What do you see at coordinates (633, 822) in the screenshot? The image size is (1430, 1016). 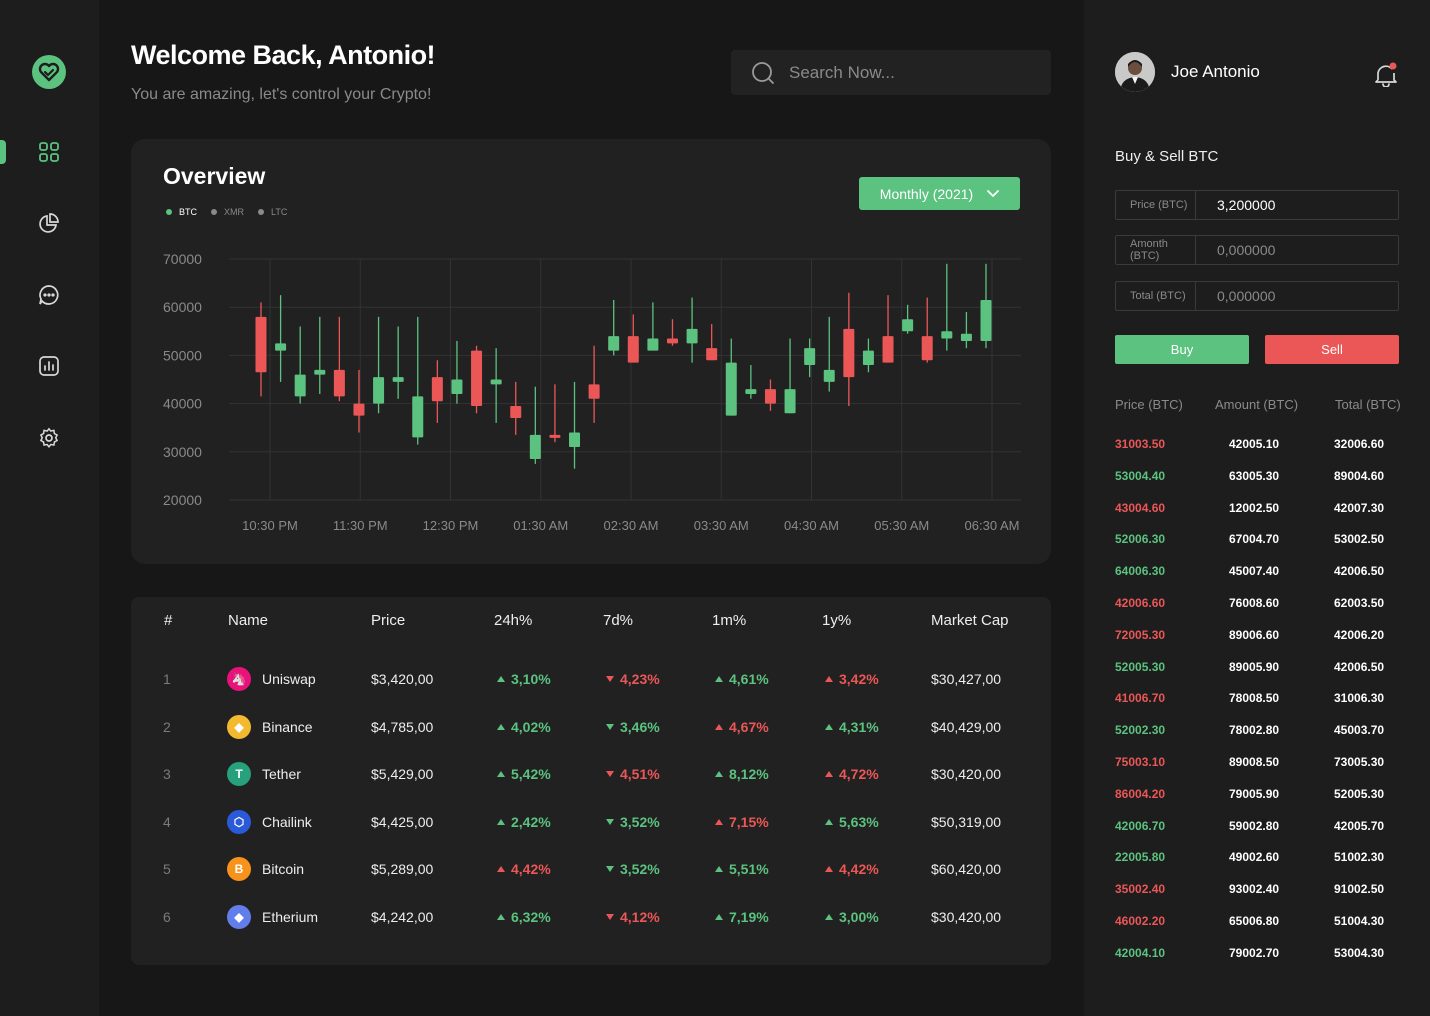 I see `change-d7: 3,52%` at bounding box center [633, 822].